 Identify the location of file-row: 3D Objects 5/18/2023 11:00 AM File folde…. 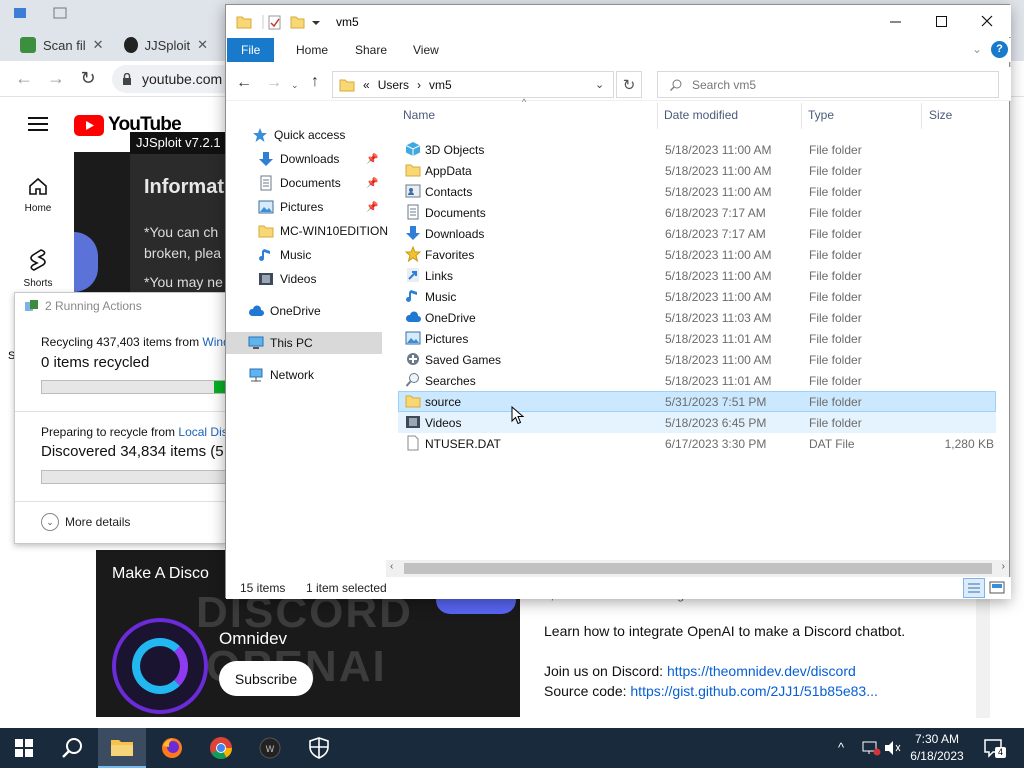
(697, 149).